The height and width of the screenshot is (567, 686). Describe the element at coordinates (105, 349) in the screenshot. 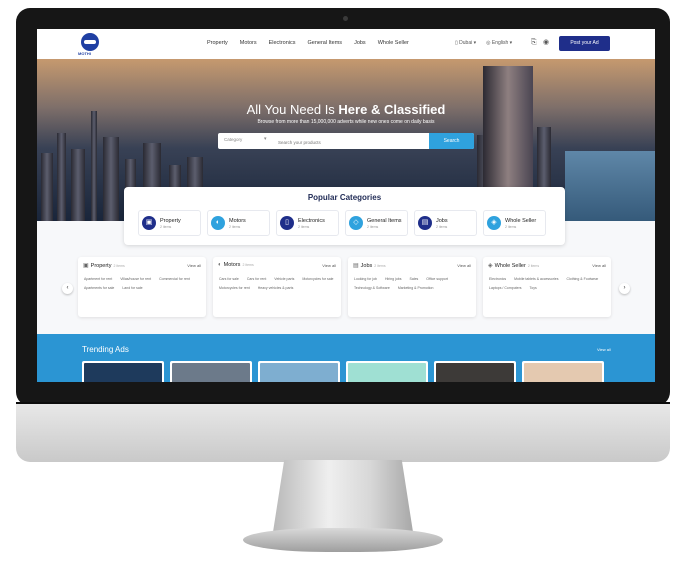

I see `trending-title: Trending Ads` at that location.